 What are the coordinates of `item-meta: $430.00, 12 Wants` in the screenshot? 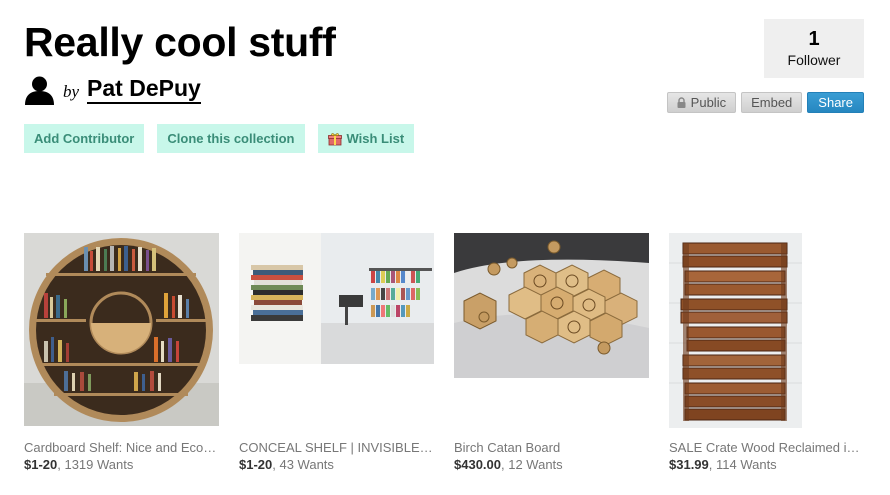 It's located at (551, 464).